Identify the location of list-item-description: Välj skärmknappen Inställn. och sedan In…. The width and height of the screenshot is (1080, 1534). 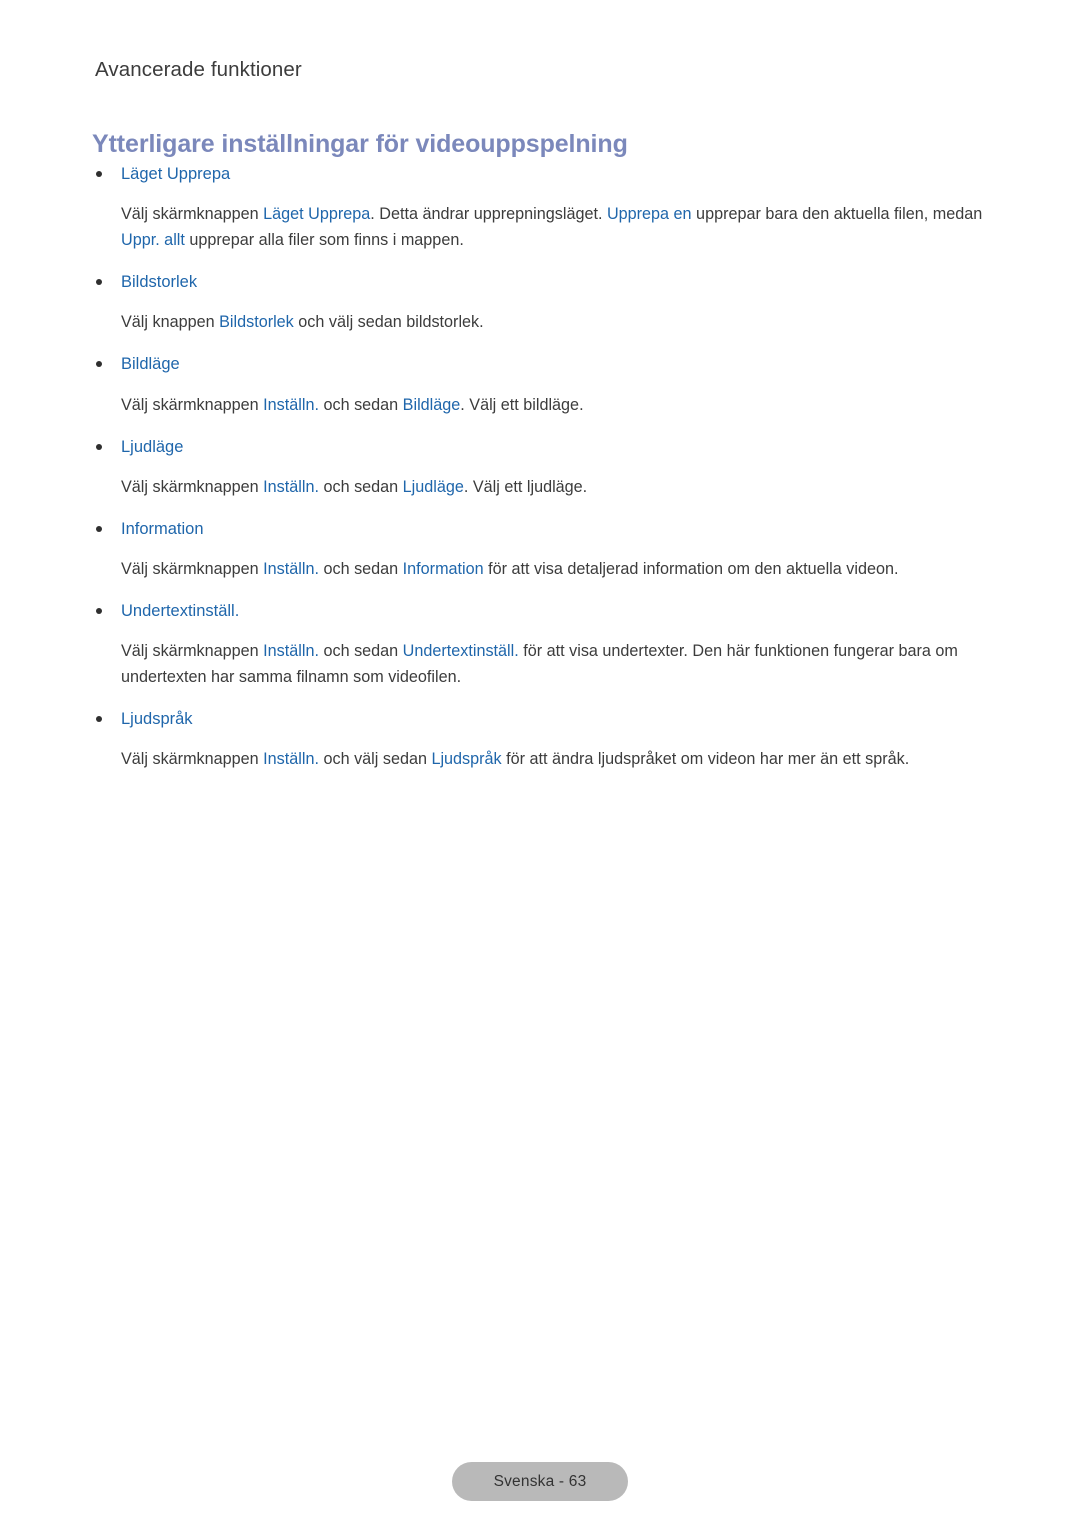
(542, 569).